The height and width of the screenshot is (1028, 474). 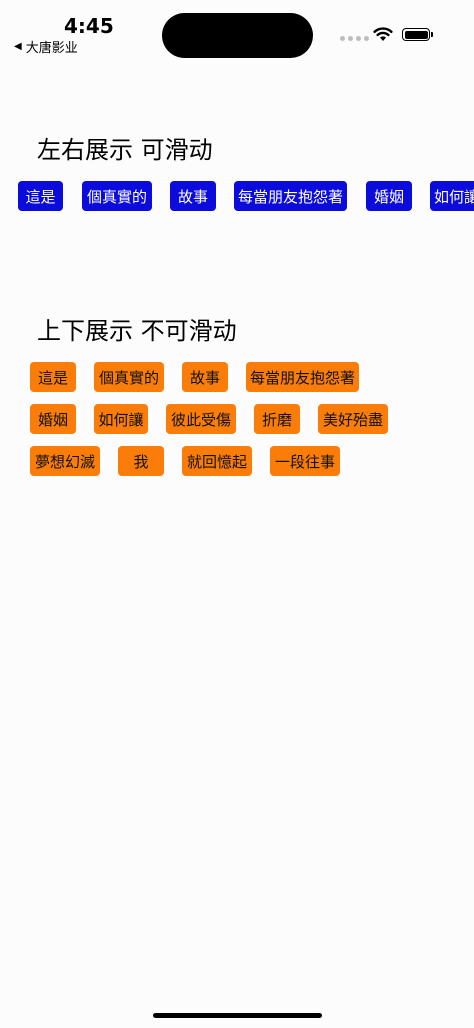 What do you see at coordinates (452, 196) in the screenshot?
I see `horizontal-tag: 如何讓` at bounding box center [452, 196].